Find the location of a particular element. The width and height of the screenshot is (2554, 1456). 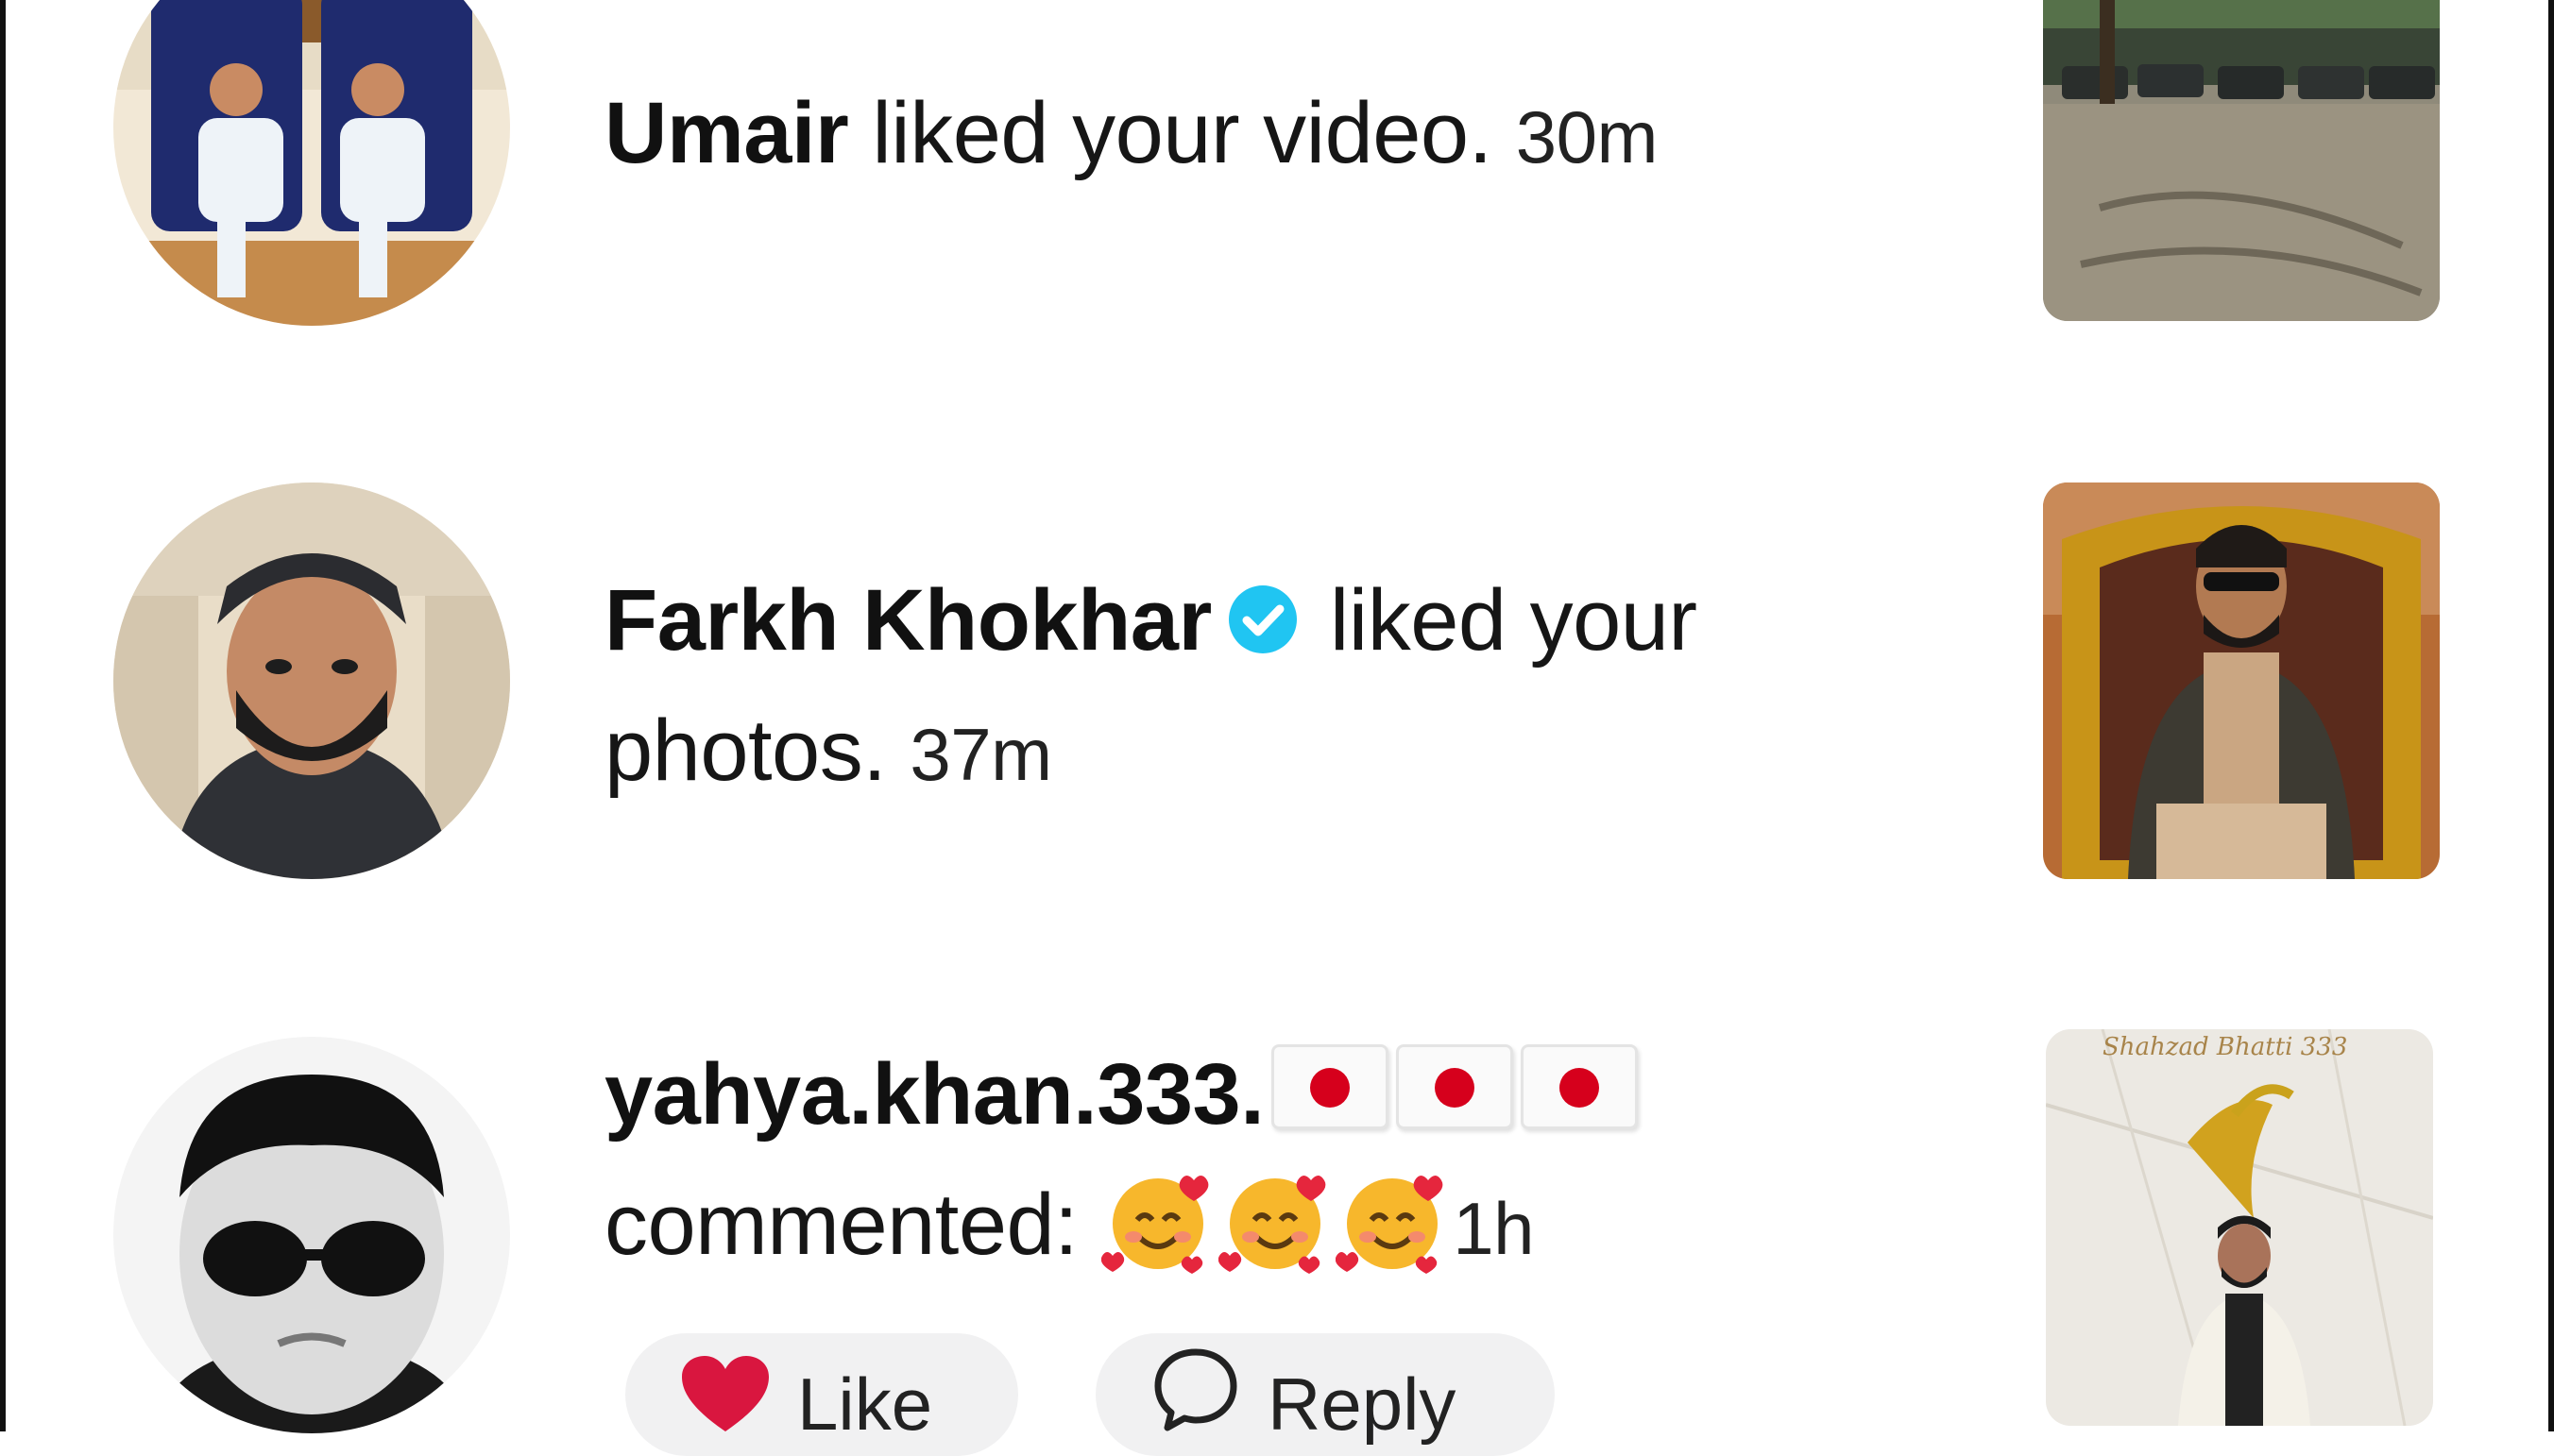

like-button: Like is located at coordinates (821, 1394).